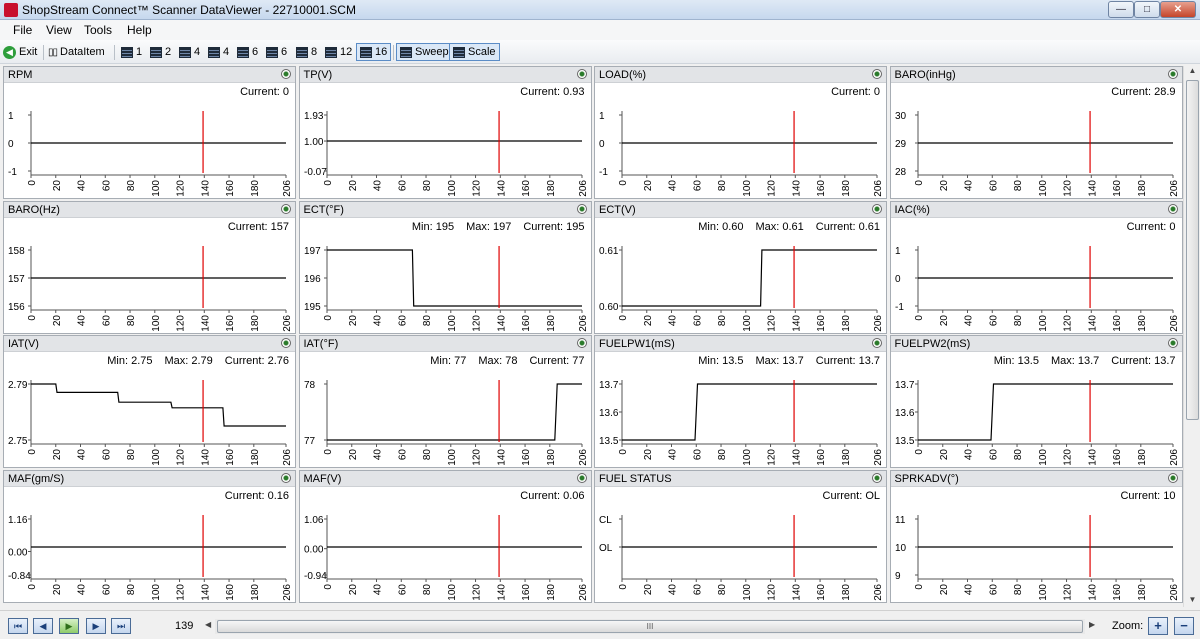 This screenshot has height=639, width=1200. What do you see at coordinates (197, 52) in the screenshot?
I see `layout-label: 4` at bounding box center [197, 52].